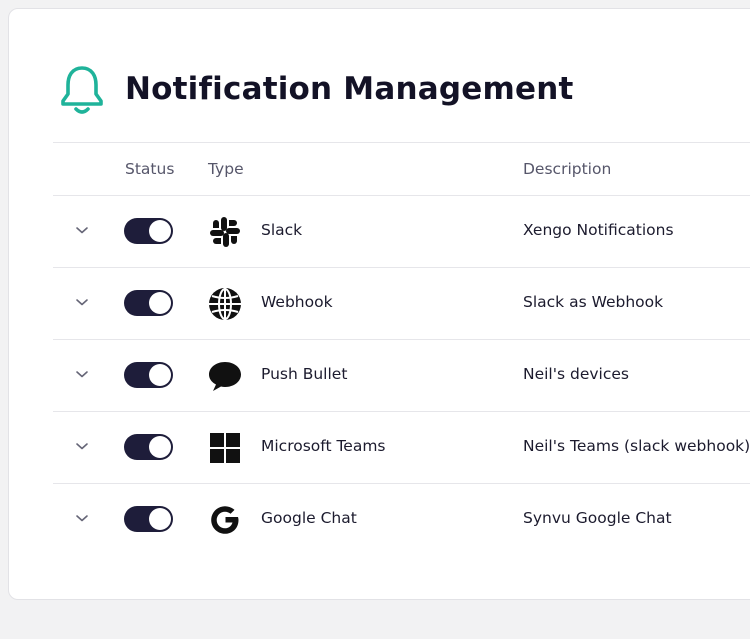  Describe the element at coordinates (597, 518) in the screenshot. I see `description-text: Synvu Google Chat` at that location.